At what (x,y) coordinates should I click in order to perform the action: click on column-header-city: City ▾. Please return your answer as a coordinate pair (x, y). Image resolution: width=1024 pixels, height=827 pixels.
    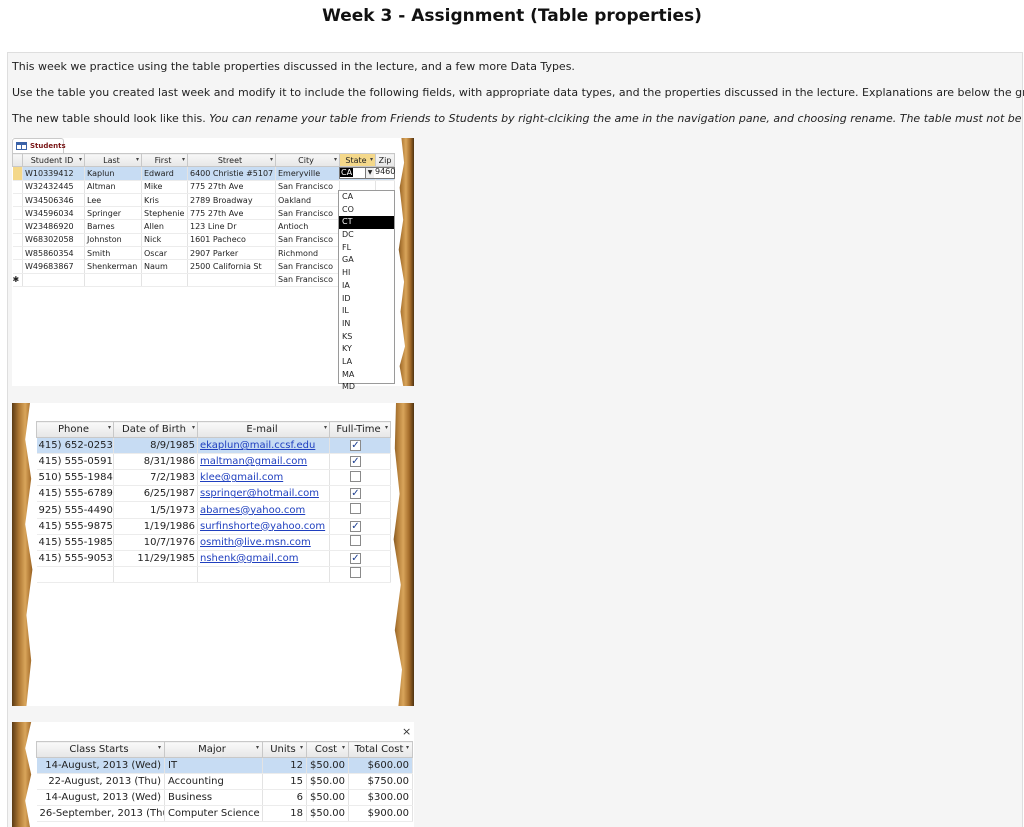
    Looking at the image, I should click on (307, 160).